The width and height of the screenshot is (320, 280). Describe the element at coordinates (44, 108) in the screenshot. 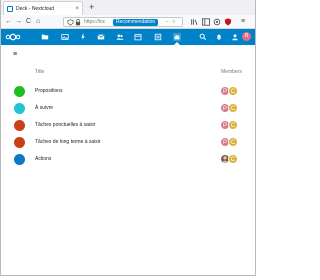

I see `board-title: À suivre` at that location.